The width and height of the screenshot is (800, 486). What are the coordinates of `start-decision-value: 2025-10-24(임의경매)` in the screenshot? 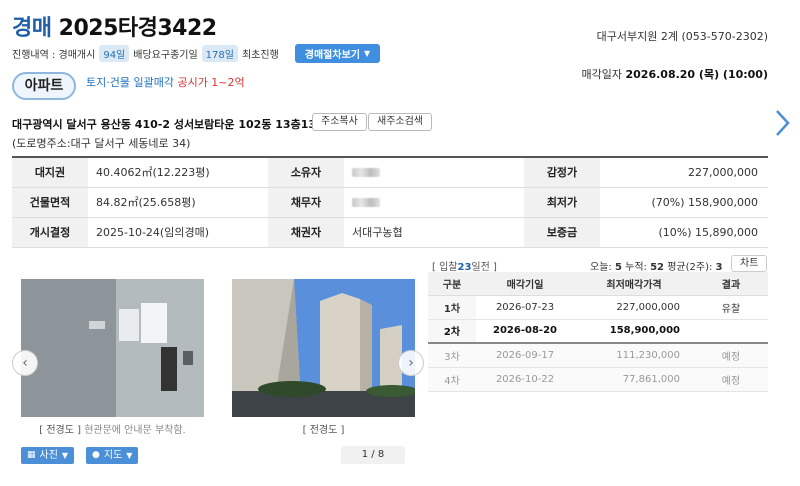 It's located at (178, 232).